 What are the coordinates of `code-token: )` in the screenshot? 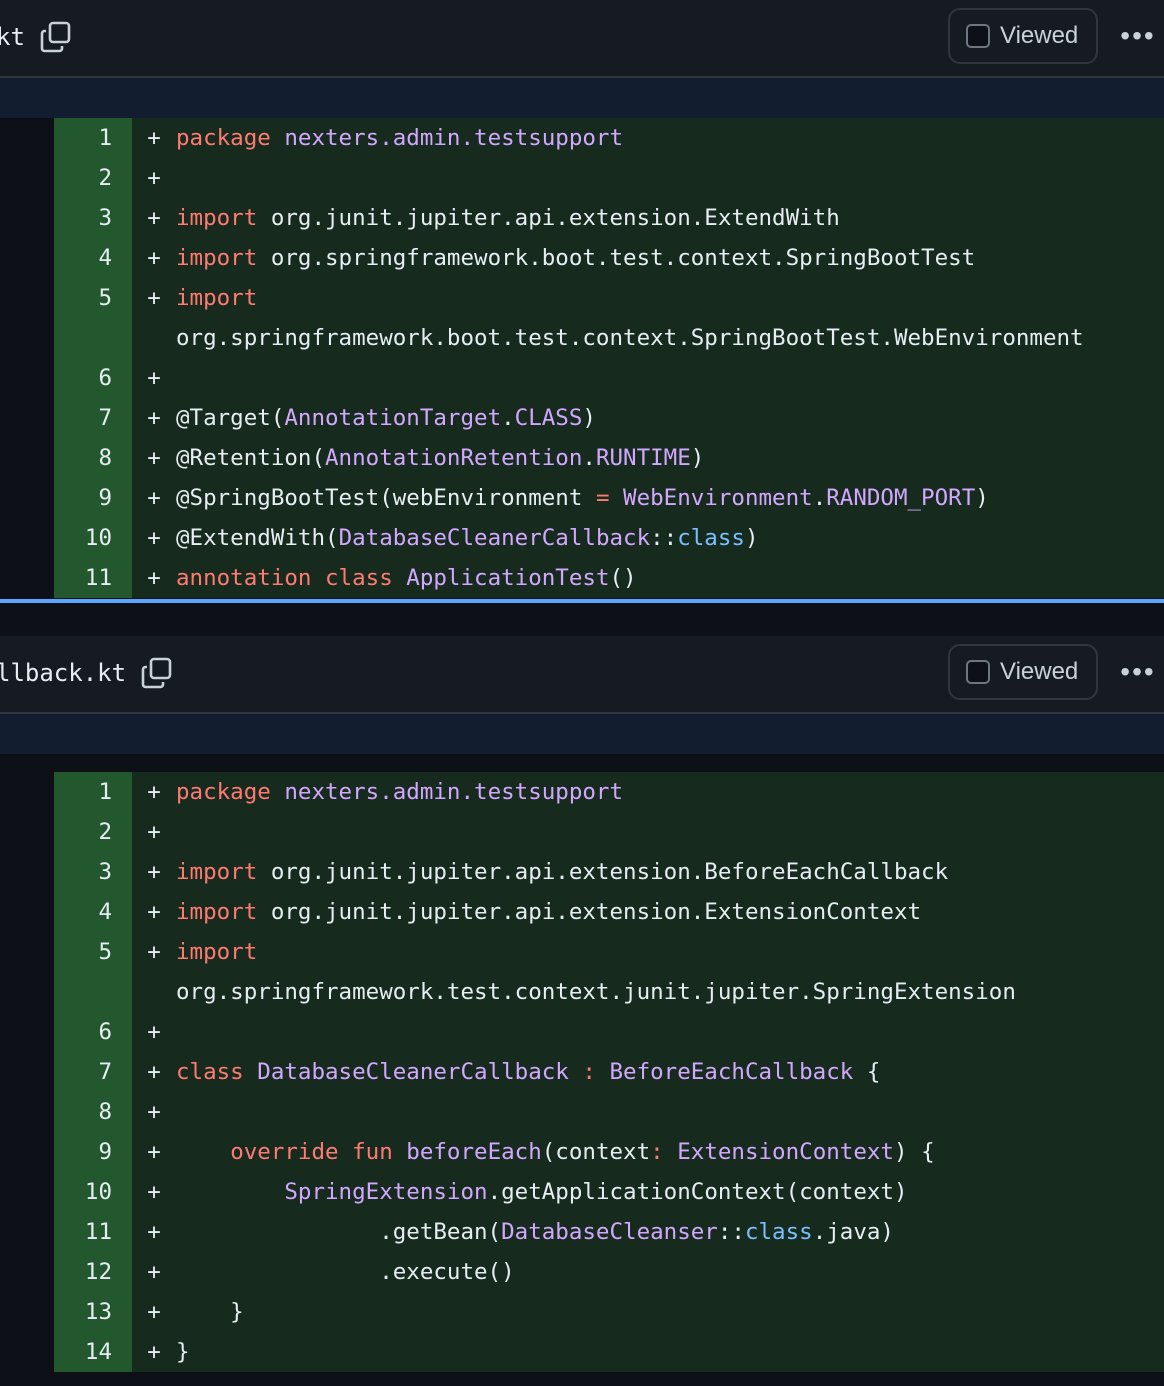 It's located at (697, 458).